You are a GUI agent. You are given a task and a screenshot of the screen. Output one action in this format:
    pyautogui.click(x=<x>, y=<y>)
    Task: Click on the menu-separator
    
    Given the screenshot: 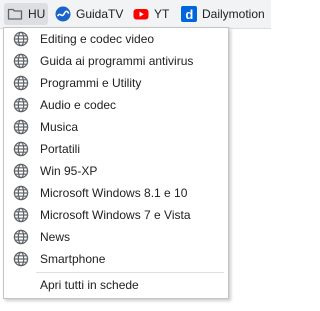 What is the action you would take?
    pyautogui.click(x=130, y=272)
    